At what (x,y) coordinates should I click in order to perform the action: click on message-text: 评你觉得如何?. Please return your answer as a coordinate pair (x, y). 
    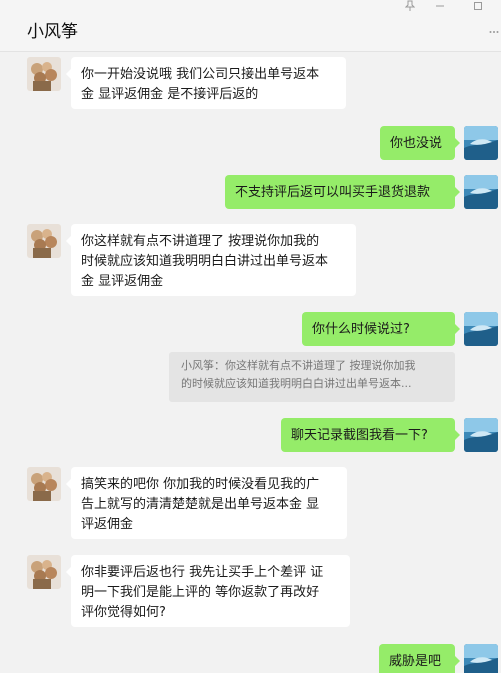
    Looking at the image, I should click on (123, 612).